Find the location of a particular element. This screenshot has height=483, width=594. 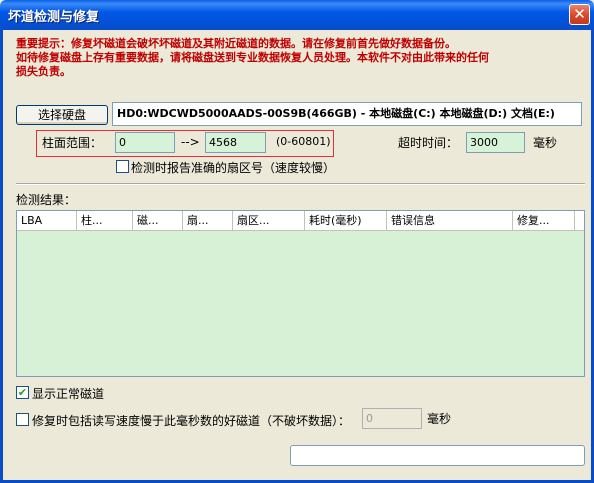

window-title: 坏道检测与修复 is located at coordinates (54, 17).